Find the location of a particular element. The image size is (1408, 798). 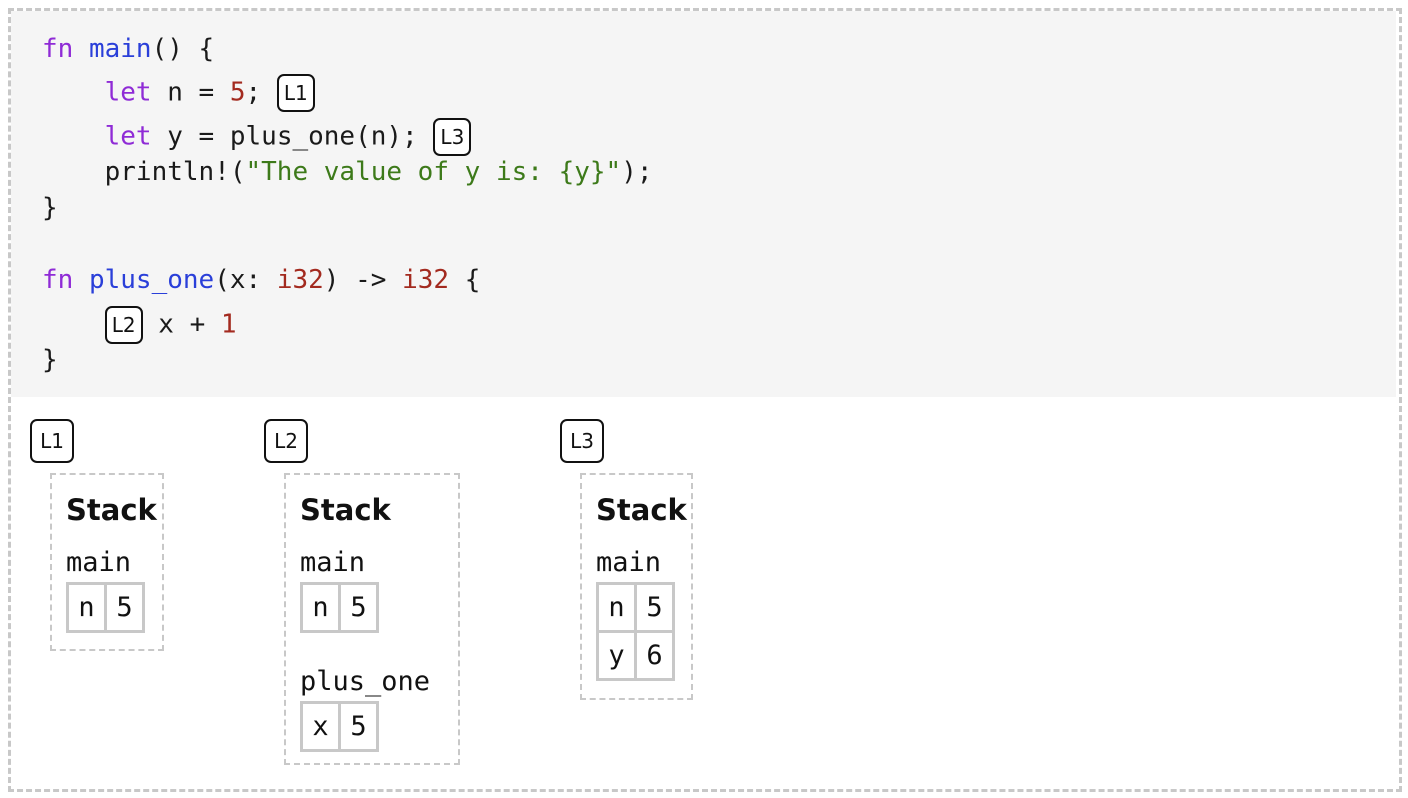

step-label-l2: L2 is located at coordinates (286, 441).